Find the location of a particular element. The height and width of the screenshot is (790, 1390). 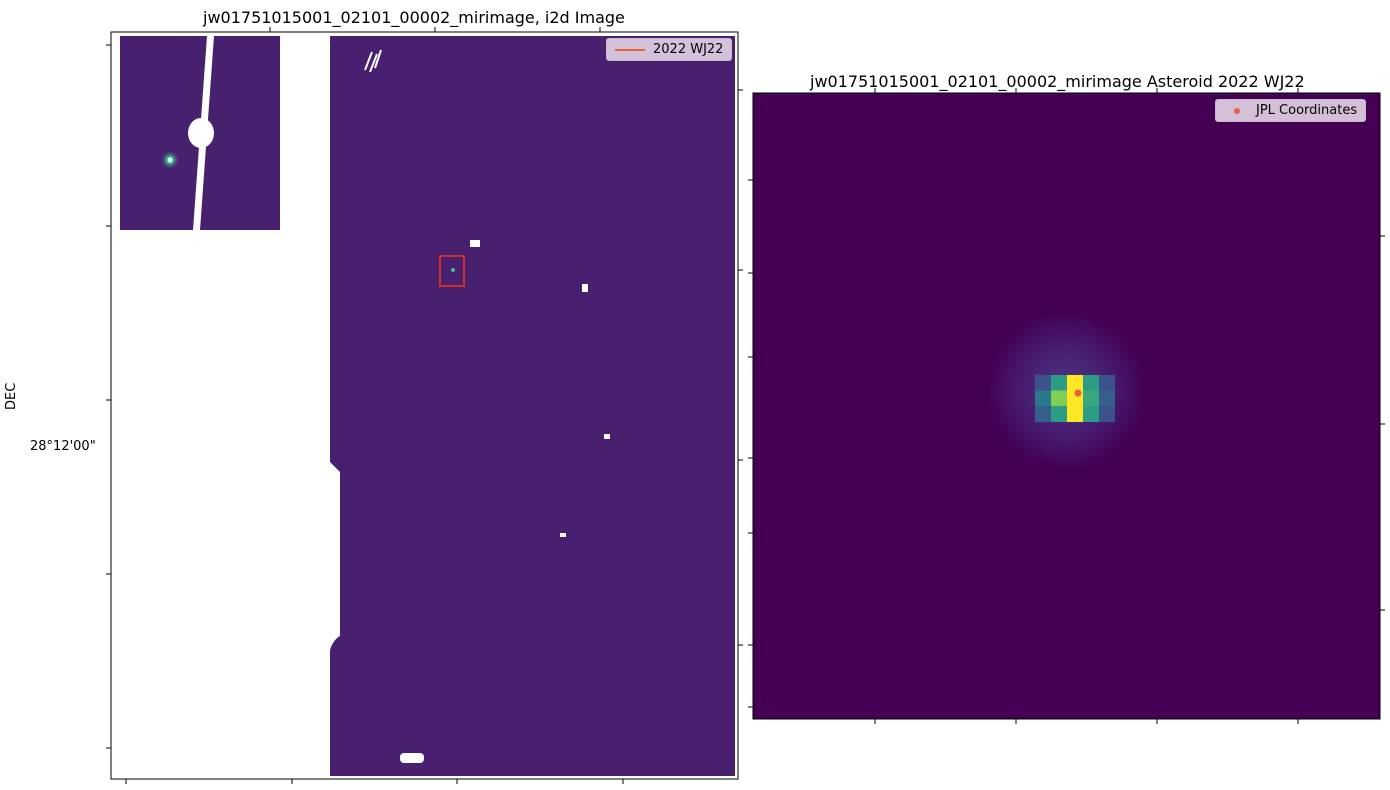

right-legend-label: JPL Coordinates is located at coordinates (1307, 110).